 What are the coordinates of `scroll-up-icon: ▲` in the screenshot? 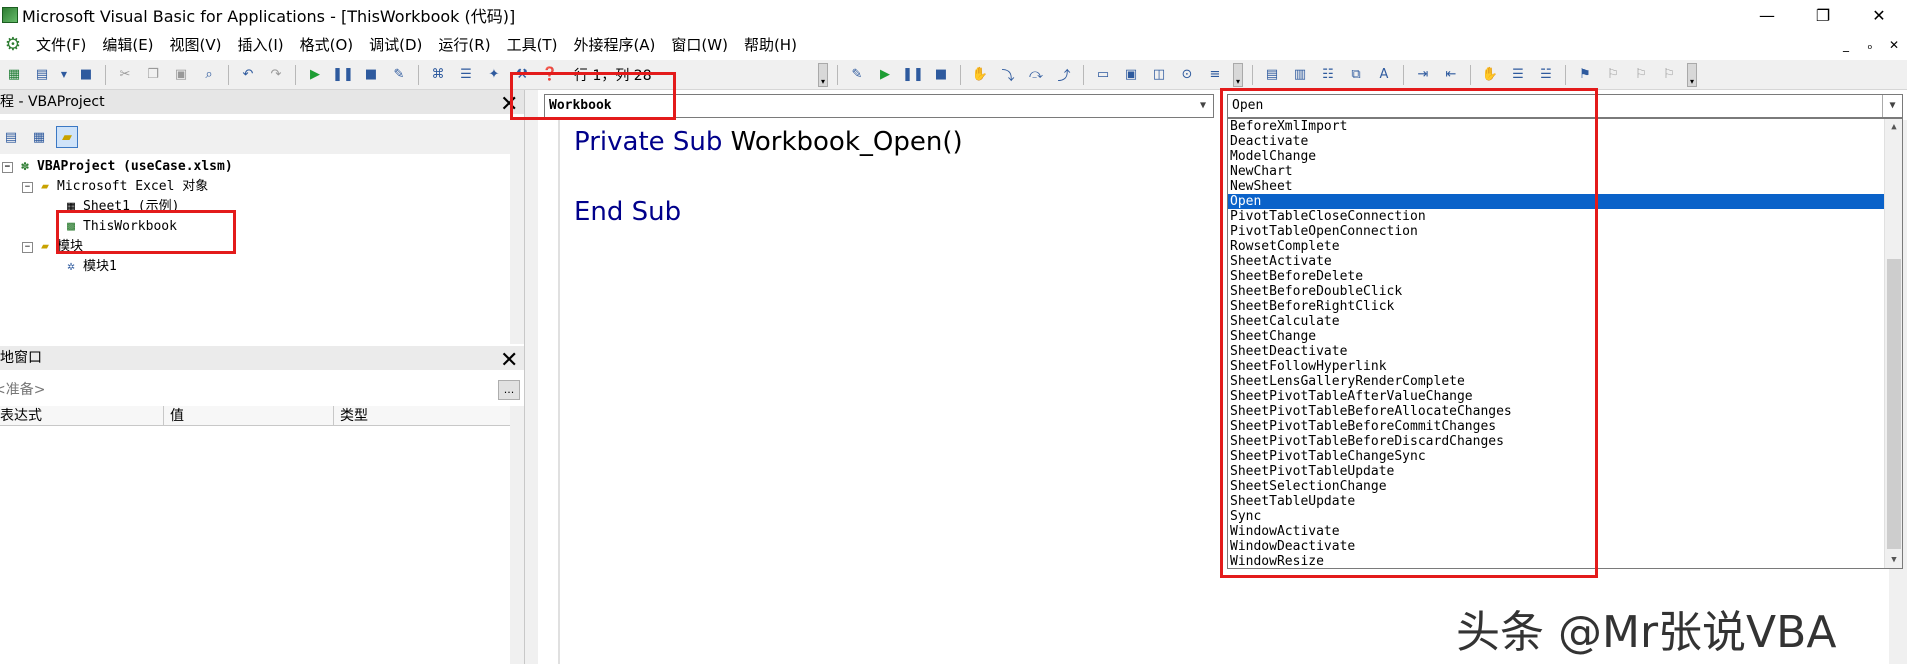 It's located at (1893, 127).